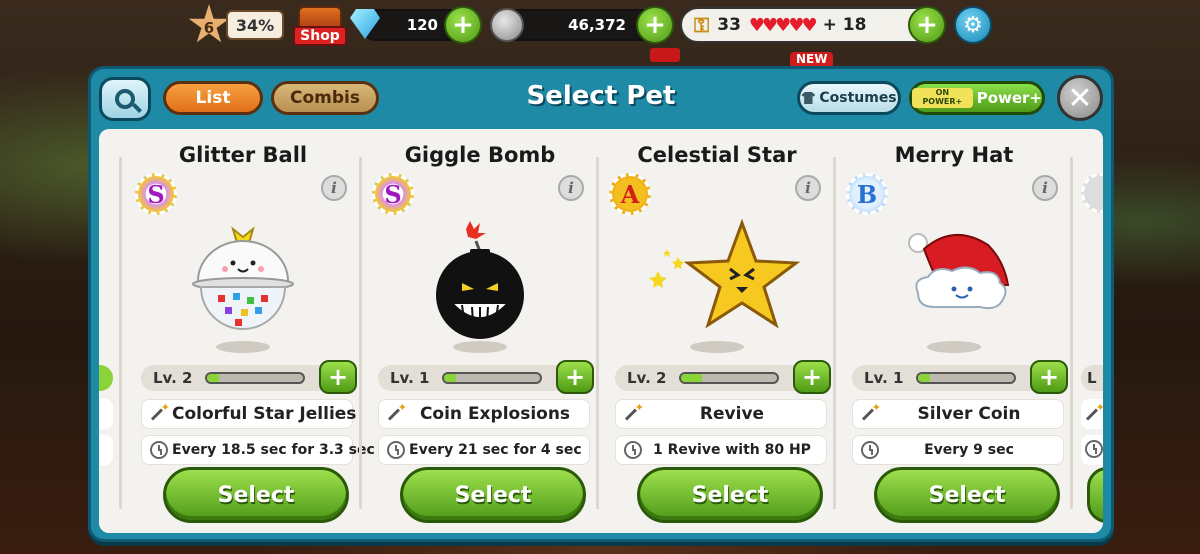 The width and height of the screenshot is (1200, 554). I want to click on skill-detail: Every 18.5 sec for 3.3 sec, so click(273, 450).